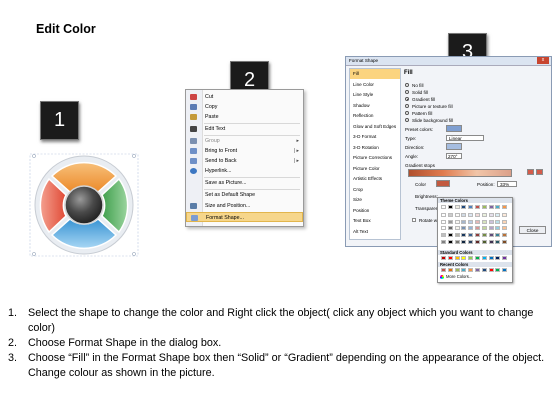 The image size is (560, 420). I want to click on remove-stop-button, so click(539, 172).